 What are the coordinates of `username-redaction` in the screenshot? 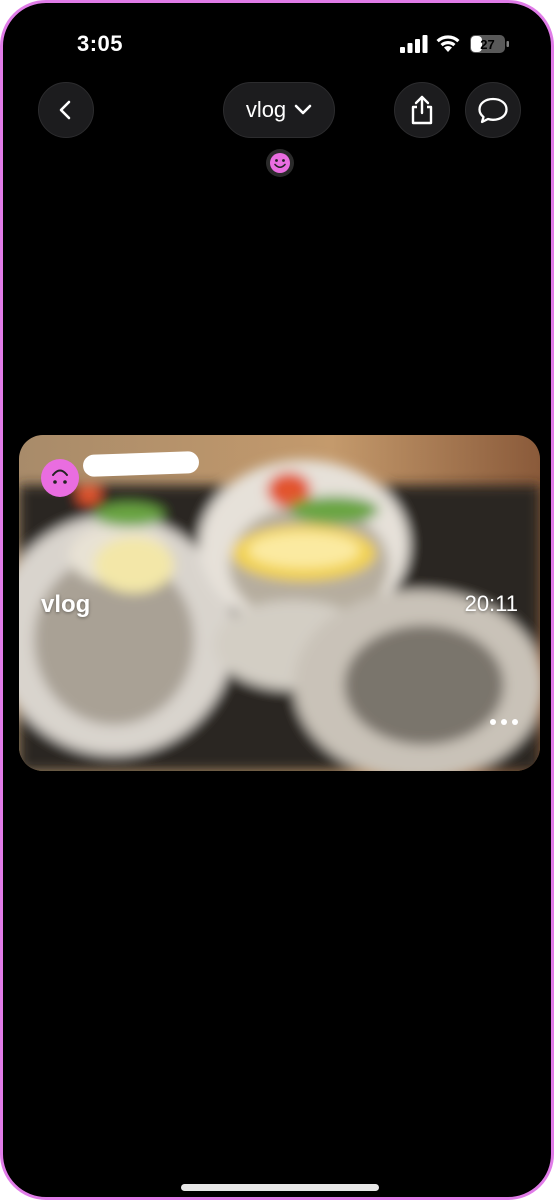 It's located at (141, 464).